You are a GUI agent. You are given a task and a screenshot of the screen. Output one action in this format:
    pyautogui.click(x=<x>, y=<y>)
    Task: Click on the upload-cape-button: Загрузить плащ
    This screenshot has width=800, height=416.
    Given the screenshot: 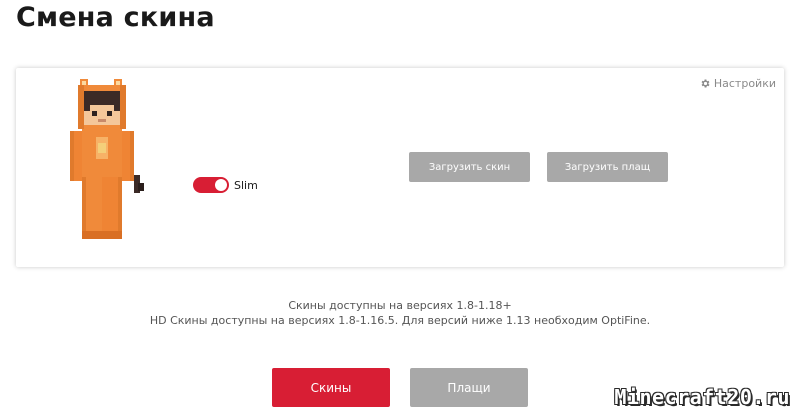 What is the action you would take?
    pyautogui.click(x=607, y=167)
    